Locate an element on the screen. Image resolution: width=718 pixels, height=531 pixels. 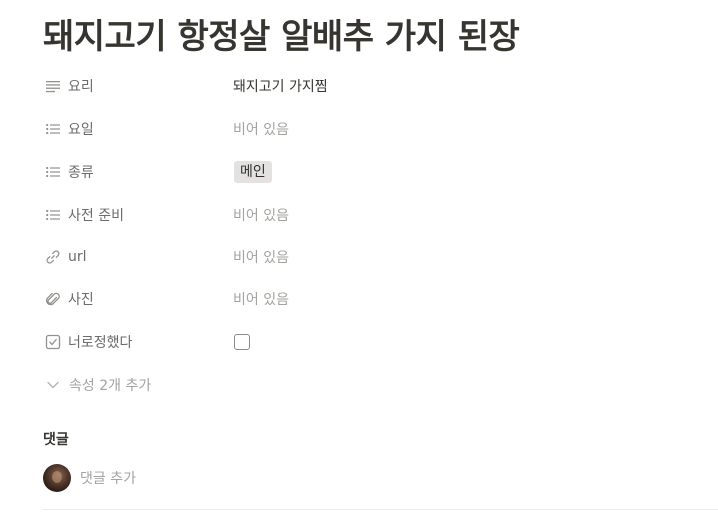
property-value-prep: 비어 있음 is located at coordinates (261, 215).